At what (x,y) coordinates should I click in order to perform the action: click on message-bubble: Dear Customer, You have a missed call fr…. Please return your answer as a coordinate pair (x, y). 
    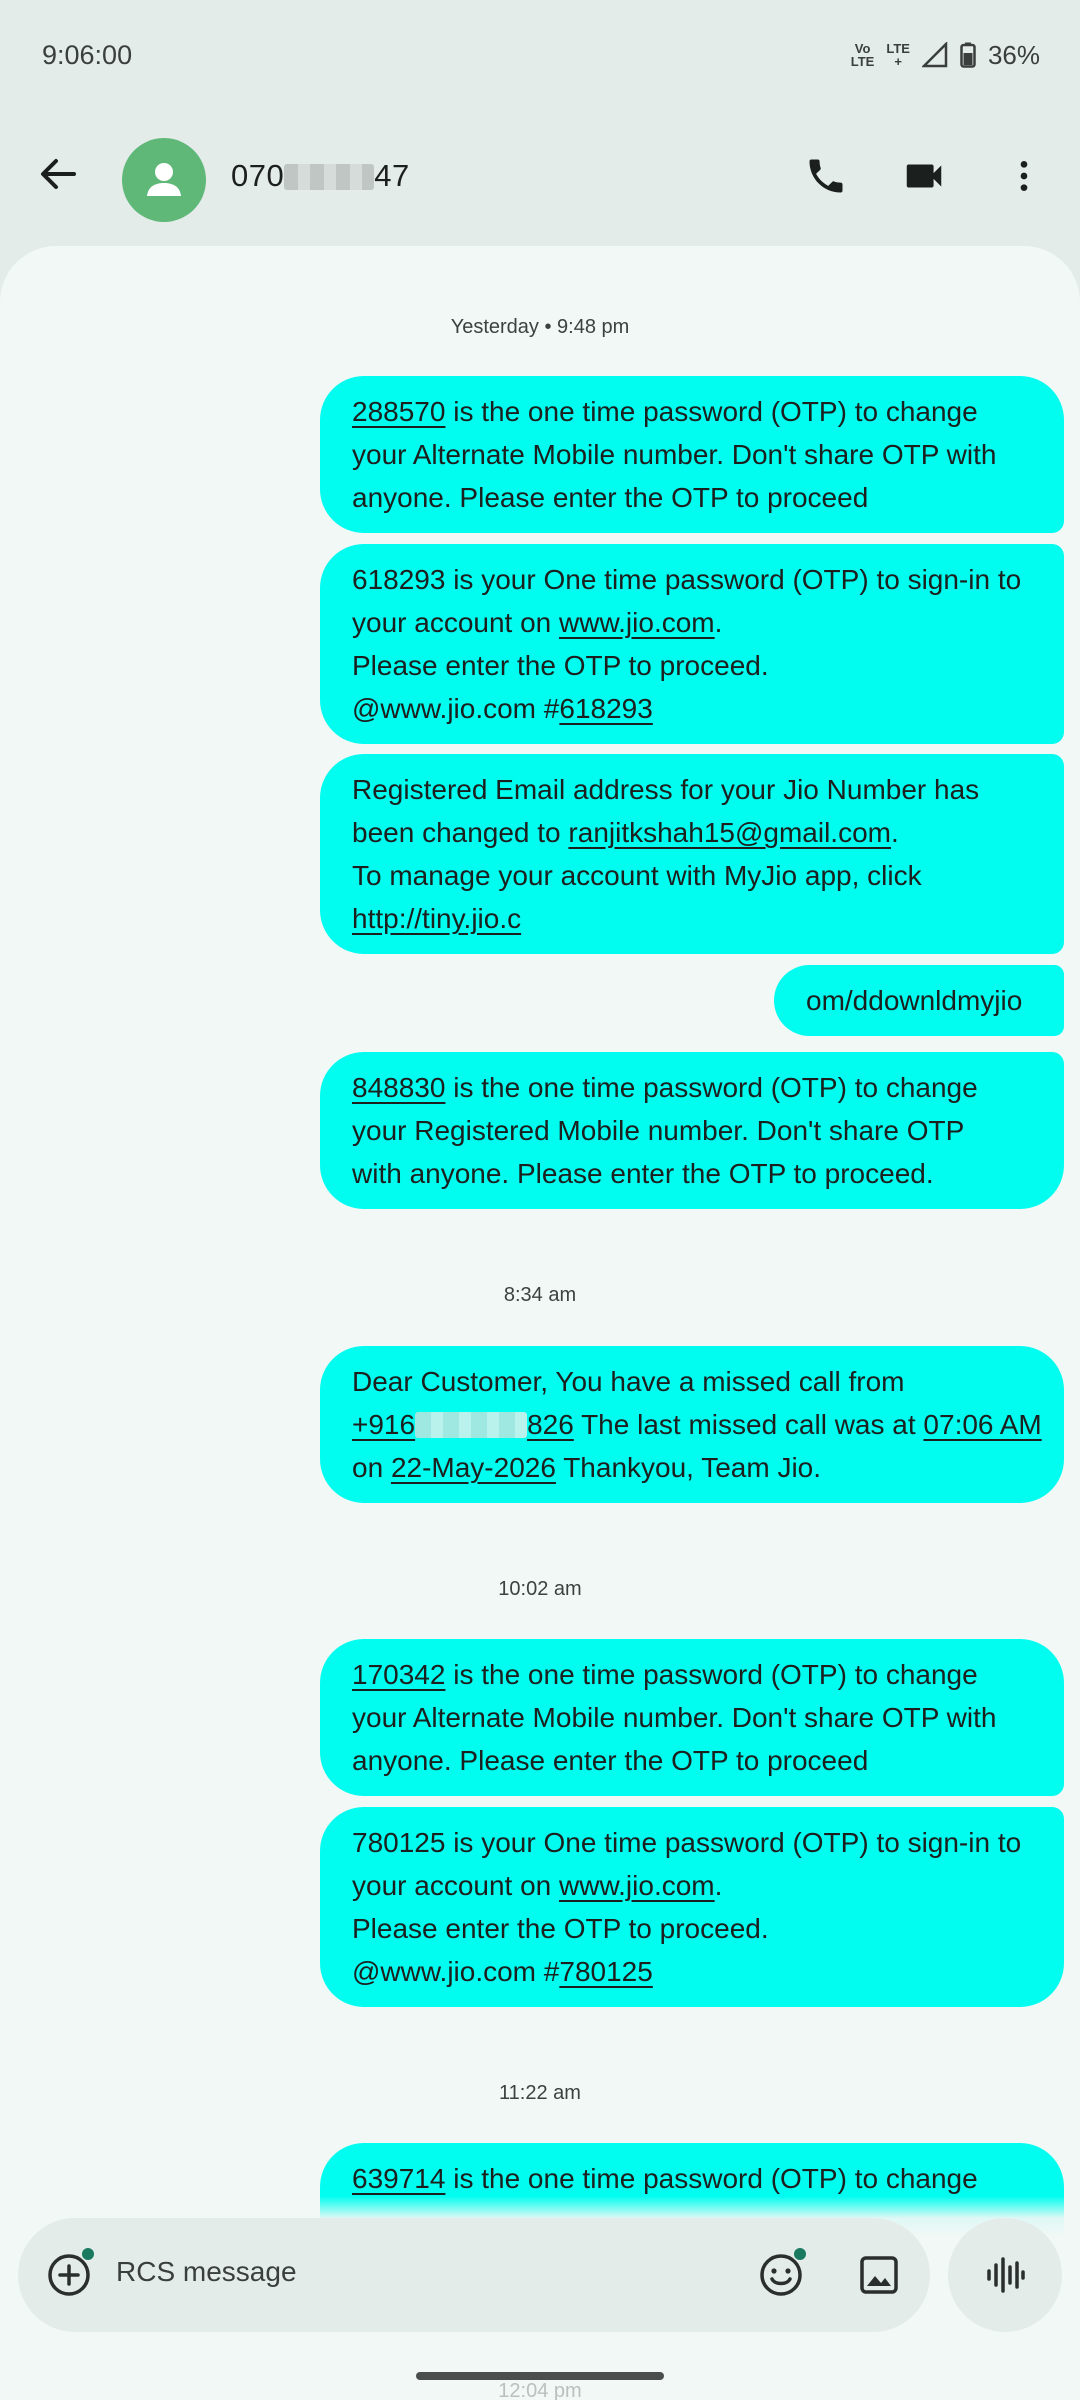
    Looking at the image, I should click on (692, 1424).